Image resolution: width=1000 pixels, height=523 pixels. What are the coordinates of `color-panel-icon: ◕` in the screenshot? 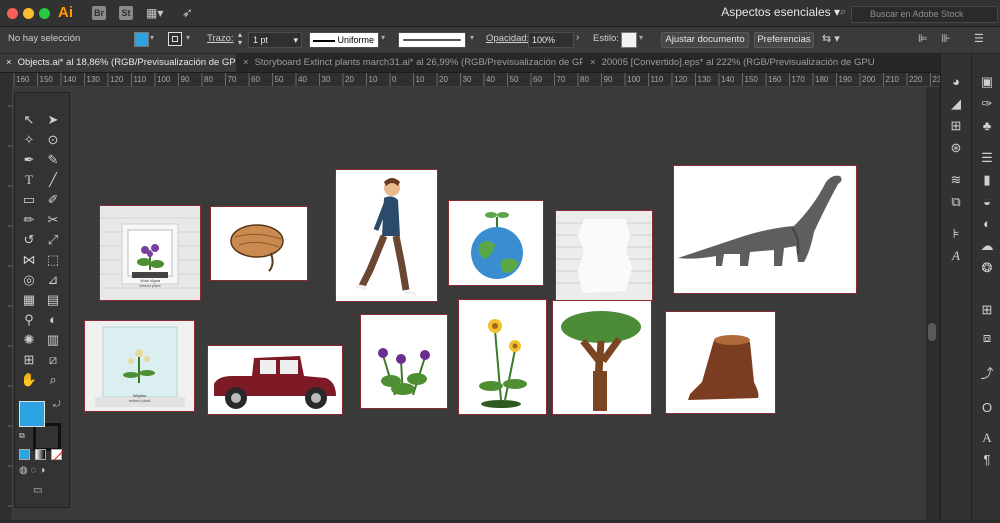 It's located at (956, 82).